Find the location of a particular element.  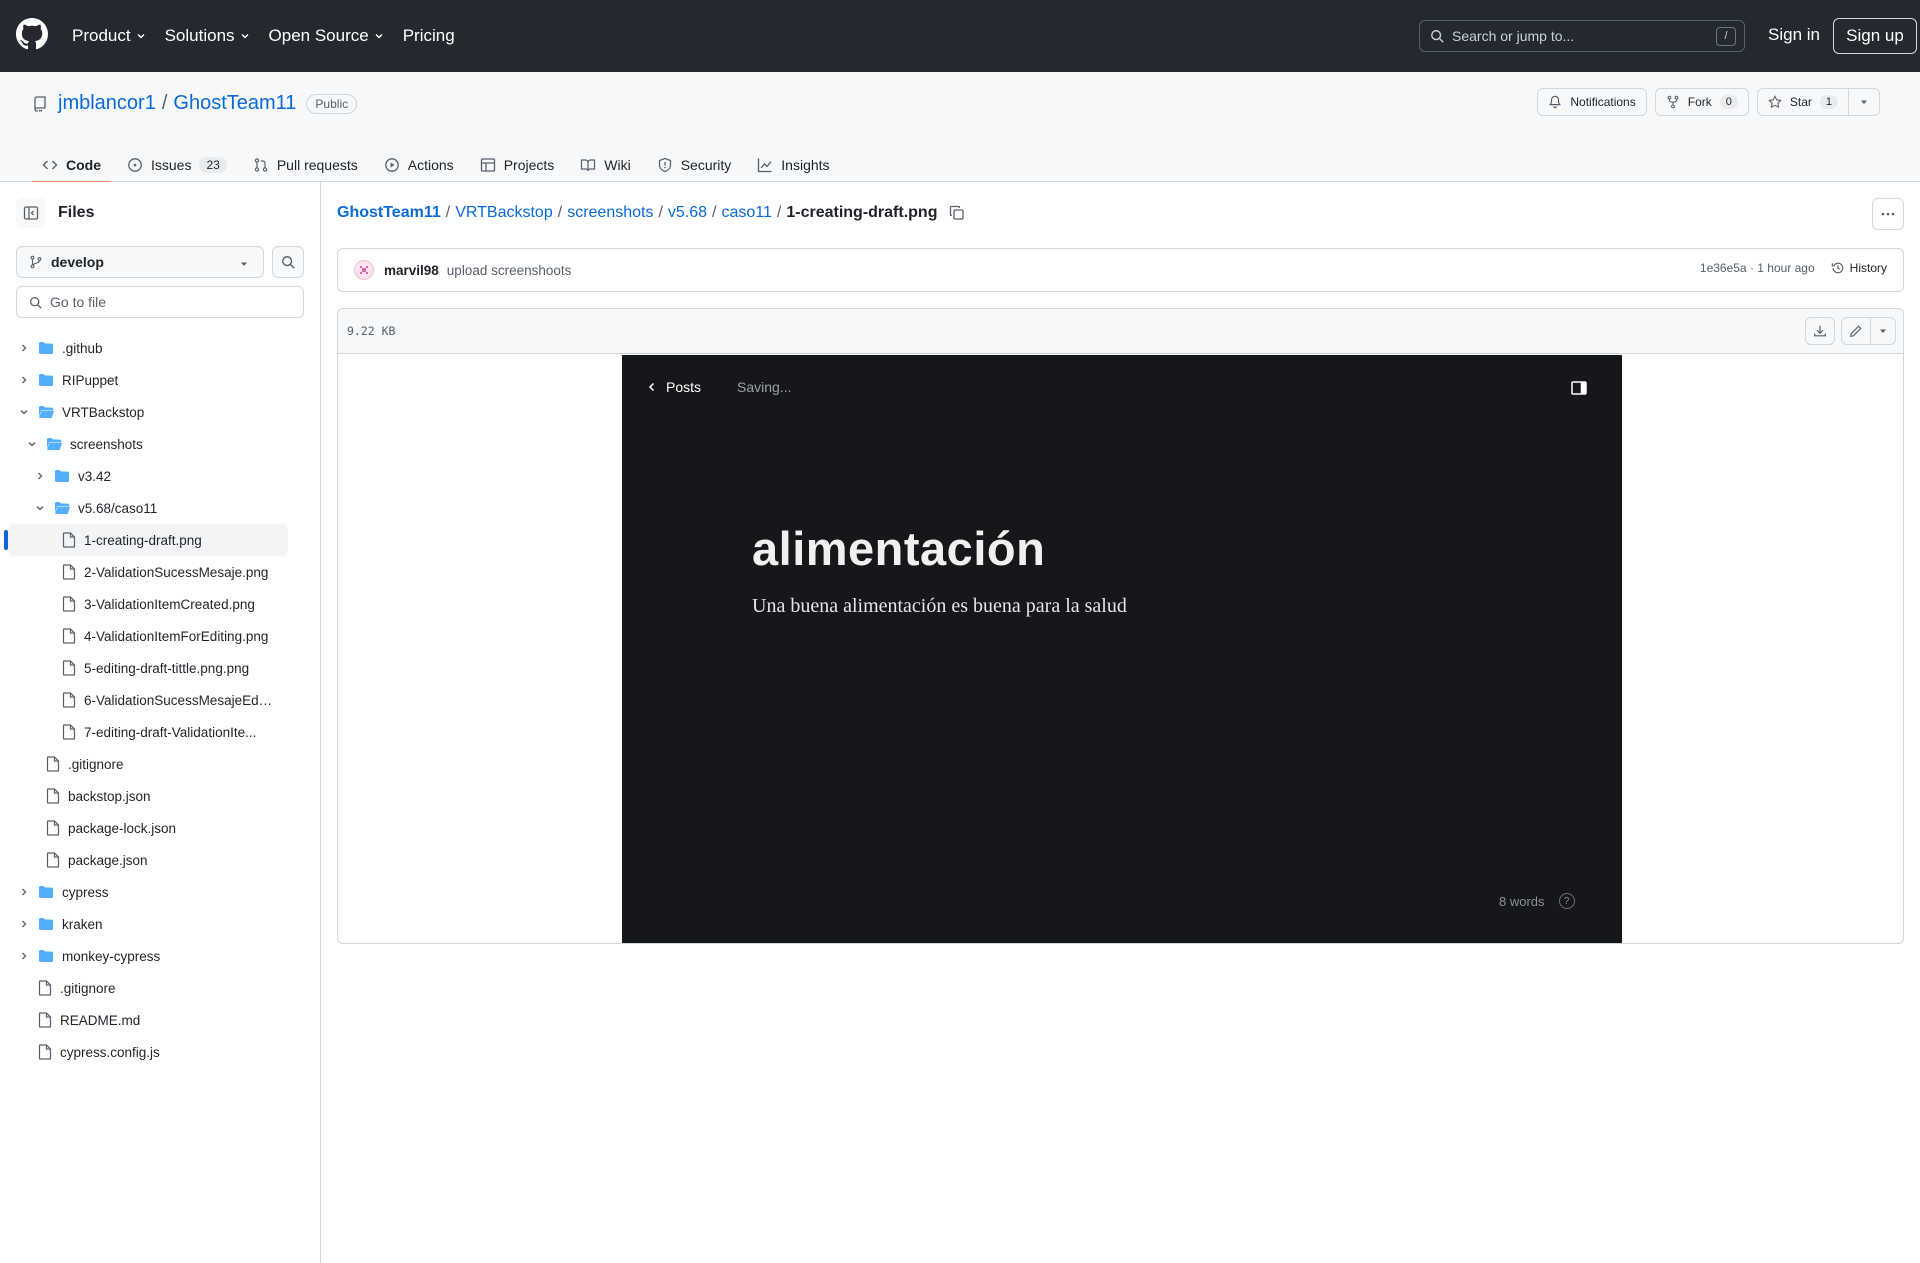

nav-pricing: Pricing is located at coordinates (429, 36).